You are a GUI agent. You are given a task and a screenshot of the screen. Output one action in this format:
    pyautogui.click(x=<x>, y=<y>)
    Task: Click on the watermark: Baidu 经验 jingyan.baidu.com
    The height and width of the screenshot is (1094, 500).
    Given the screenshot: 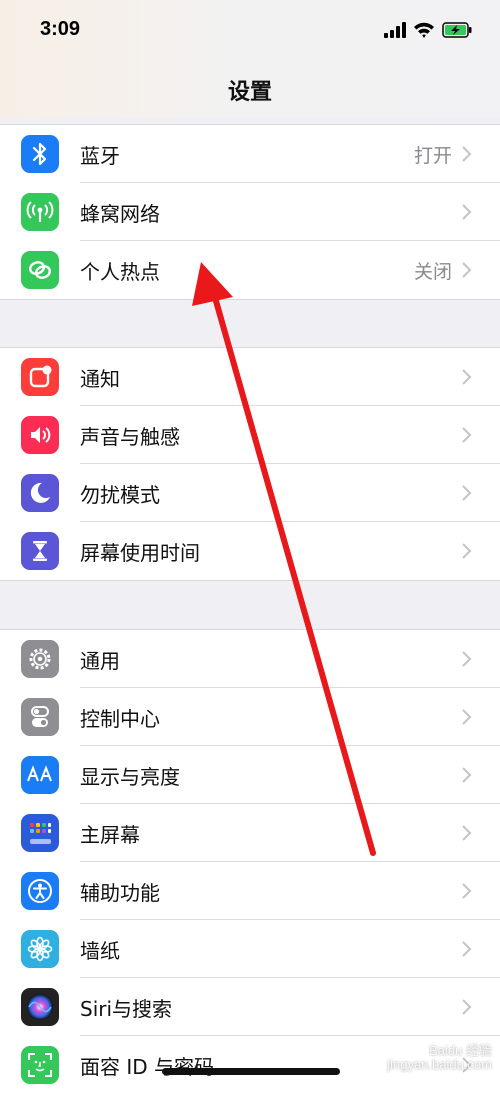 What is the action you would take?
    pyautogui.click(x=439, y=1057)
    